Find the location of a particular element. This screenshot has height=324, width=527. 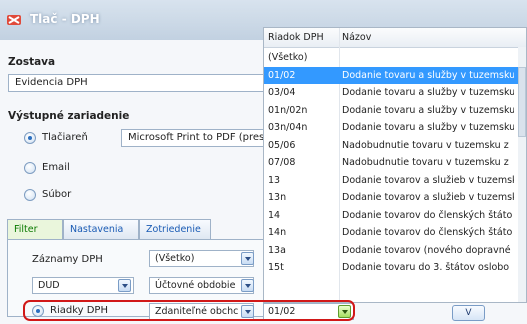

zostava-field: Evidencia DPH is located at coordinates (137, 83).